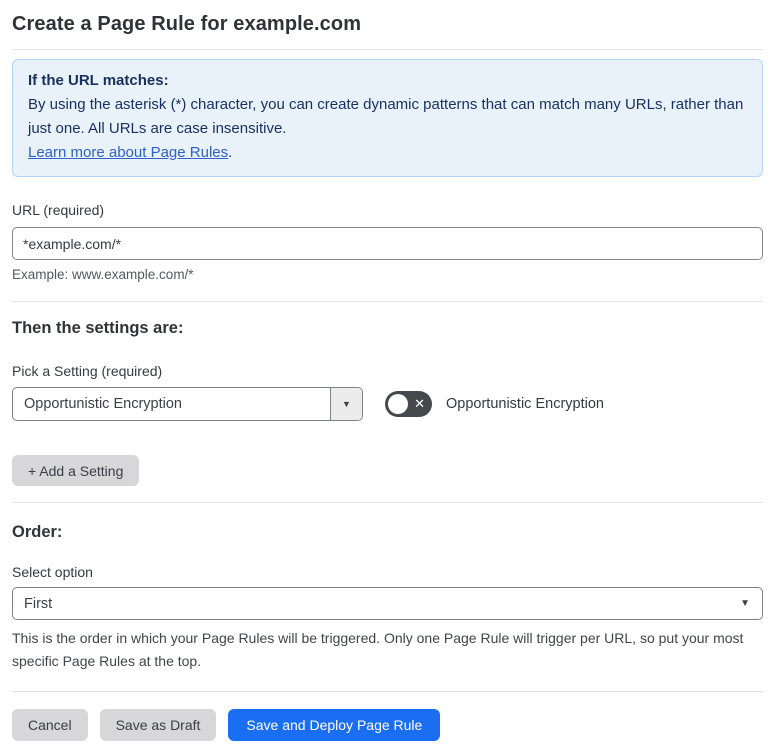 This screenshot has height=755, width=775. What do you see at coordinates (38, 603) in the screenshot?
I see `order-select-value: First` at bounding box center [38, 603].